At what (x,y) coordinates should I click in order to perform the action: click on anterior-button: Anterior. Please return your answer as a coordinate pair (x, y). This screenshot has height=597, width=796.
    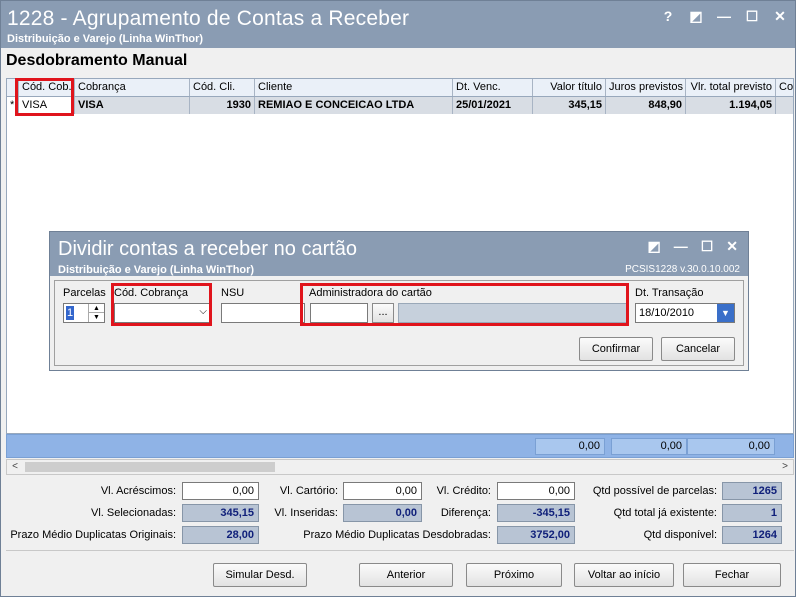
    Looking at the image, I should click on (406, 575).